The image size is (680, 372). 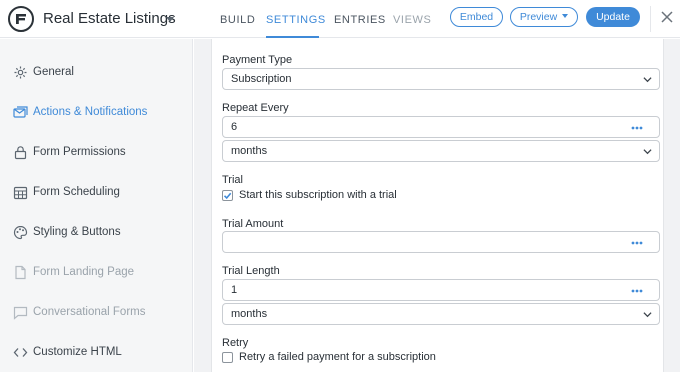 What do you see at coordinates (318, 195) in the screenshot?
I see `trial-checkbox-label: Start this subscription with a trial` at bounding box center [318, 195].